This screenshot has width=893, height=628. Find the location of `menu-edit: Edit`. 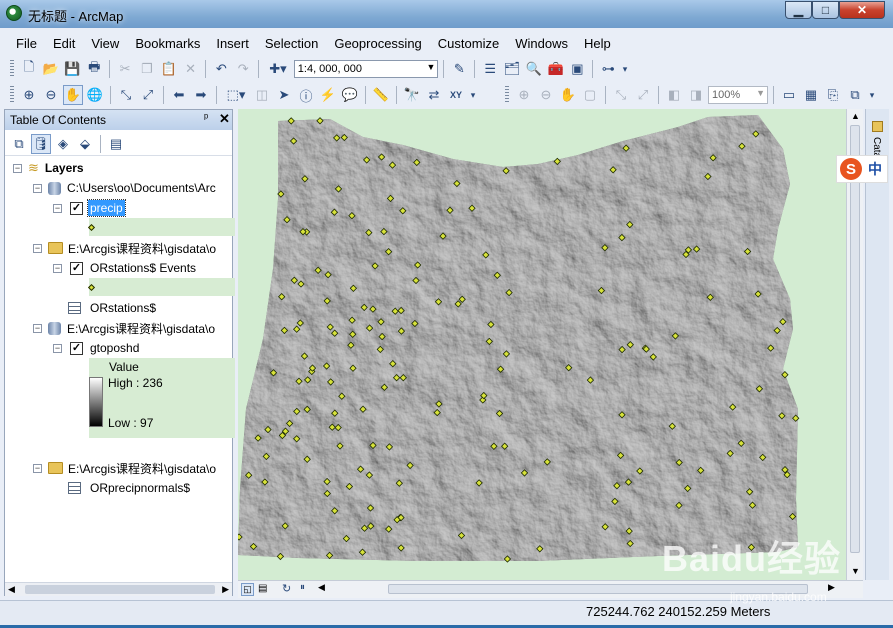

menu-edit: Edit is located at coordinates (64, 43).